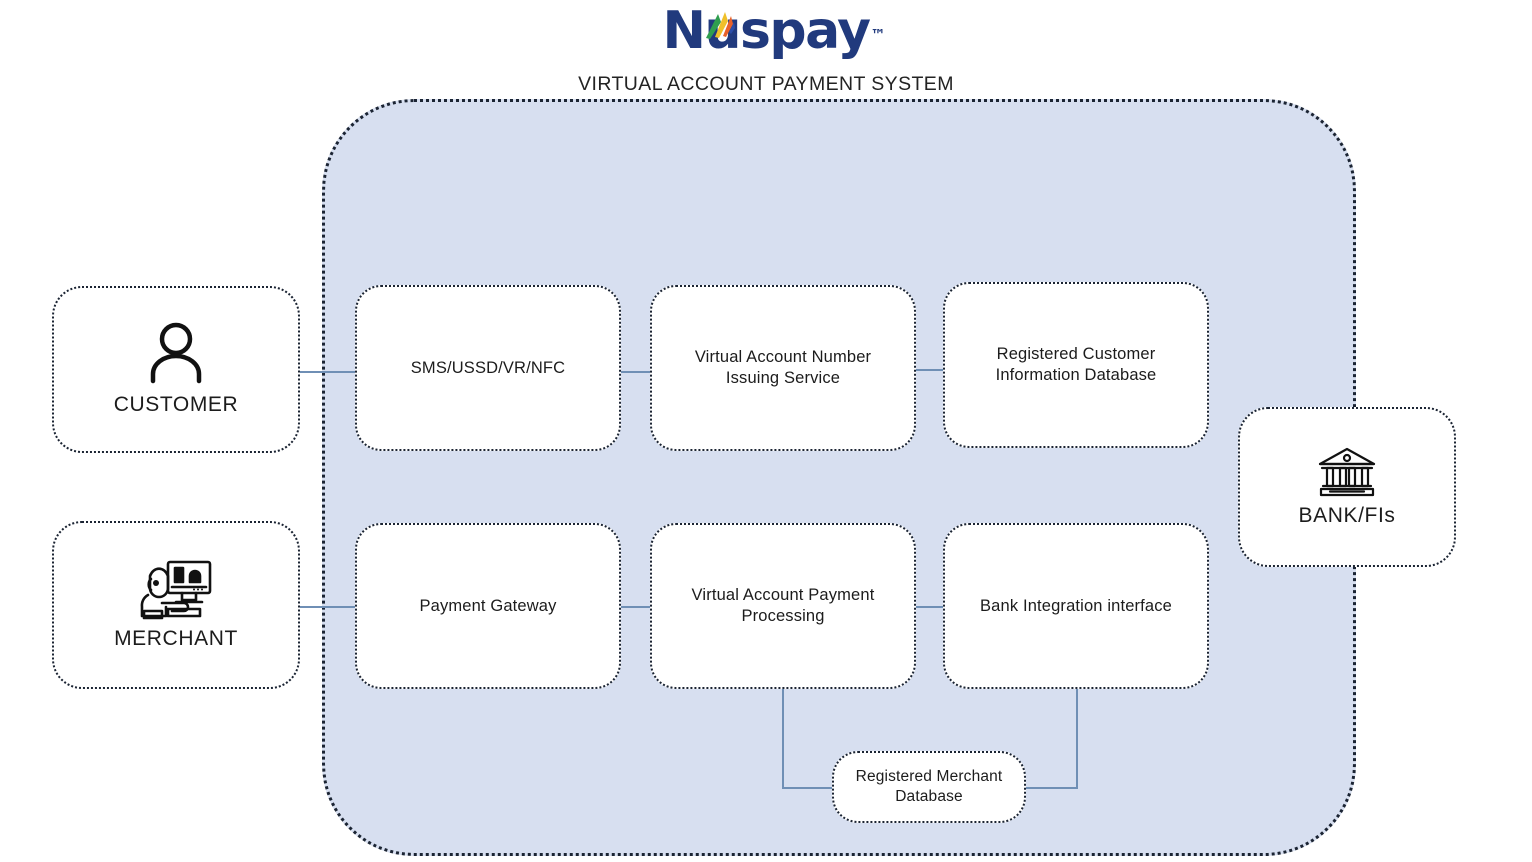 The width and height of the screenshot is (1532, 862). Describe the element at coordinates (176, 592) in the screenshot. I see `merchant-workstation-icon` at that location.